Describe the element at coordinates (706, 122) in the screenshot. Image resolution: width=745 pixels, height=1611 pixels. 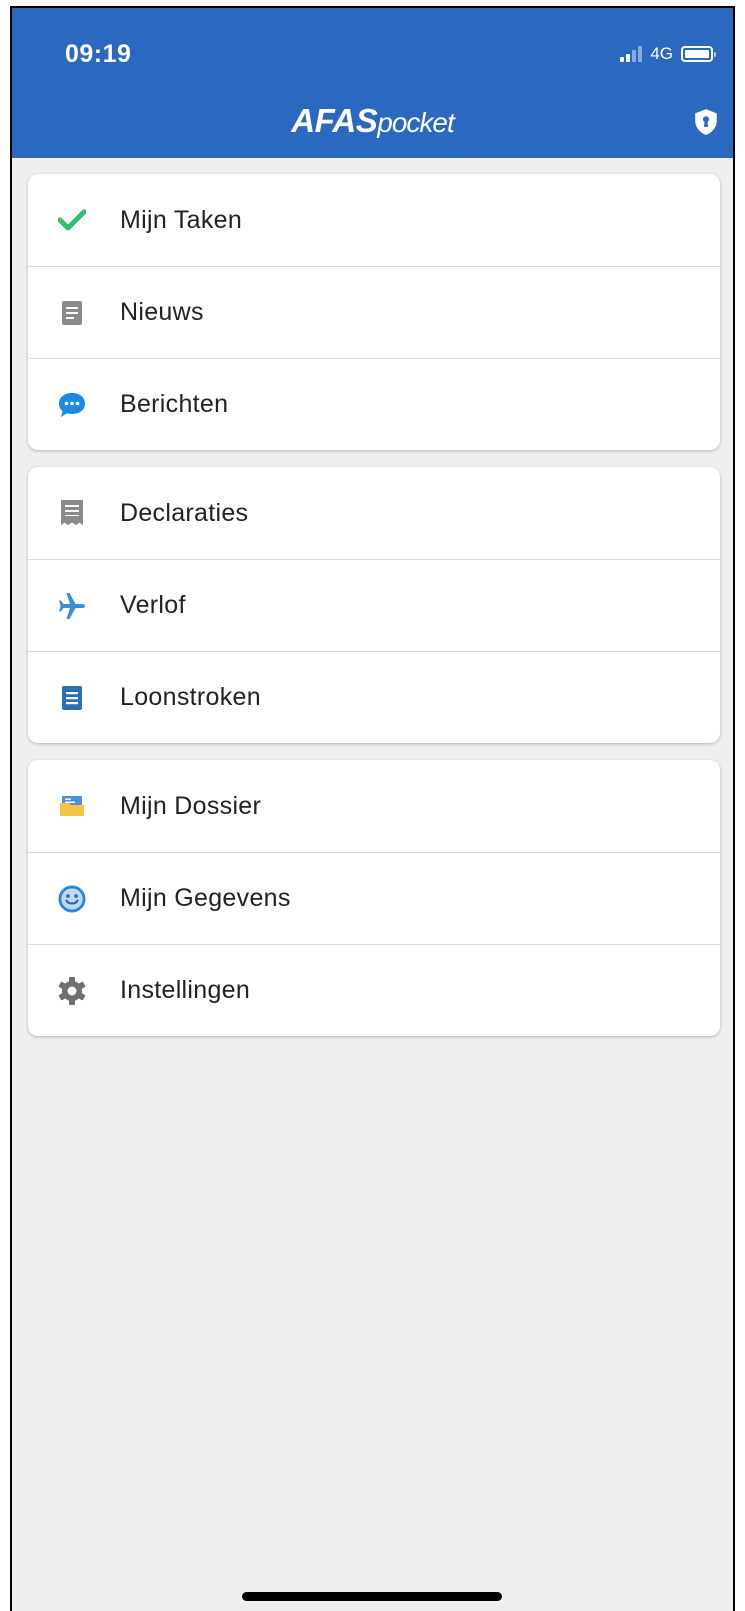
I see `shield-icon` at that location.